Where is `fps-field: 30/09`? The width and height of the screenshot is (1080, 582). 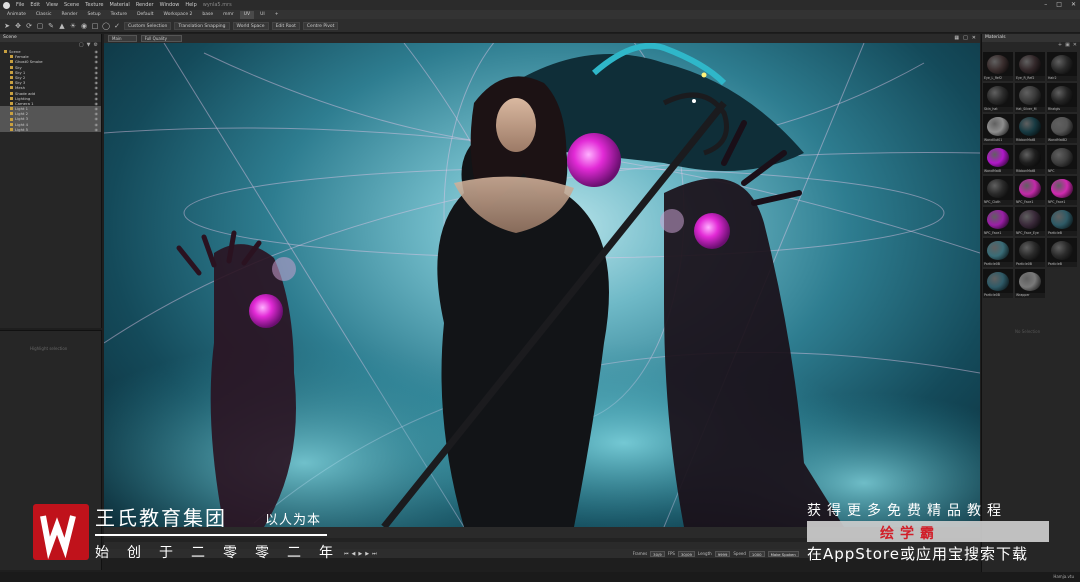
fps-field: 30/09 is located at coordinates (686, 553).